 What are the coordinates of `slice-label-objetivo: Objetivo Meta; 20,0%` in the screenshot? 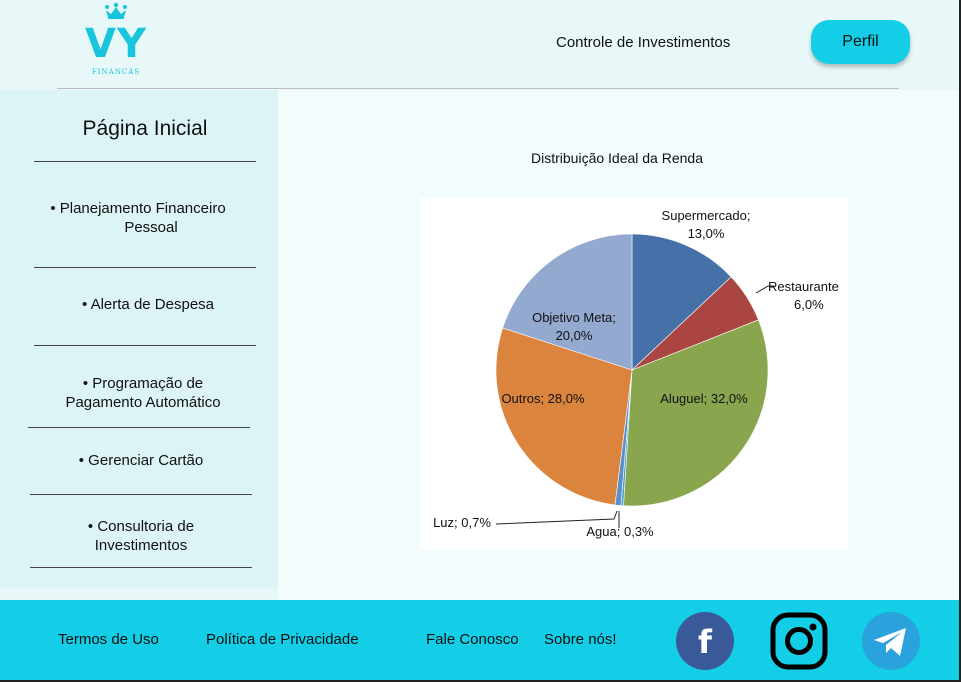 It's located at (574, 327).